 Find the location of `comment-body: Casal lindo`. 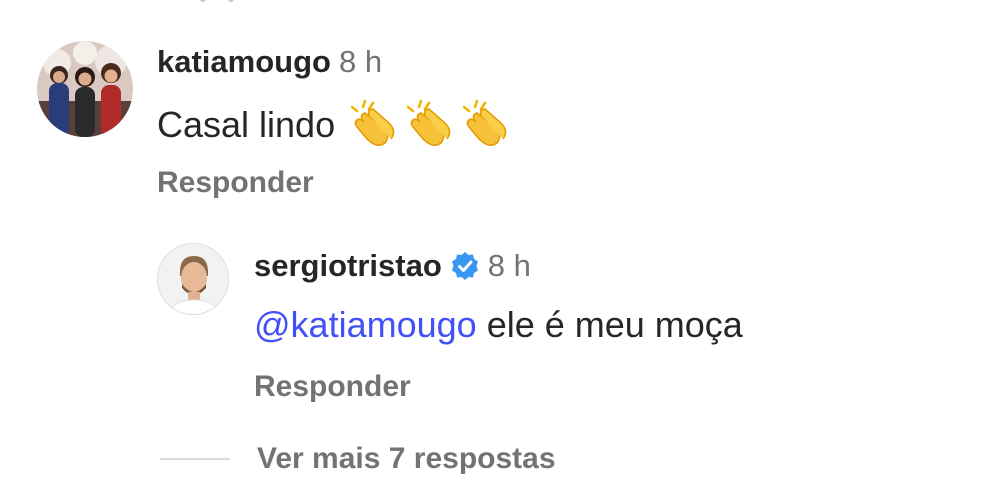

comment-body: Casal lindo is located at coordinates (335, 123).